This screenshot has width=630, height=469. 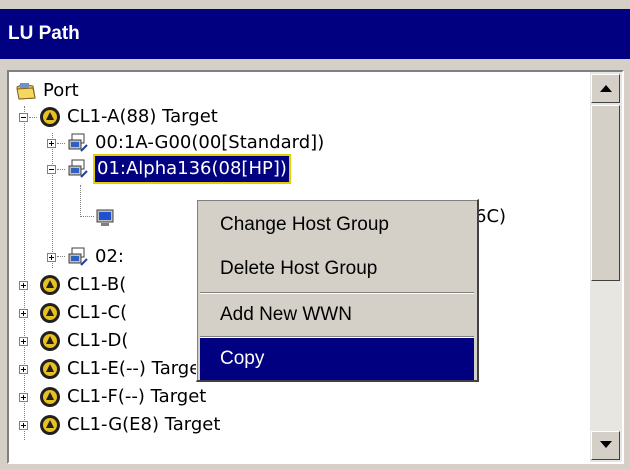 I want to click on tree-node-label: CL1-E(--) Target, so click(x=137, y=368).